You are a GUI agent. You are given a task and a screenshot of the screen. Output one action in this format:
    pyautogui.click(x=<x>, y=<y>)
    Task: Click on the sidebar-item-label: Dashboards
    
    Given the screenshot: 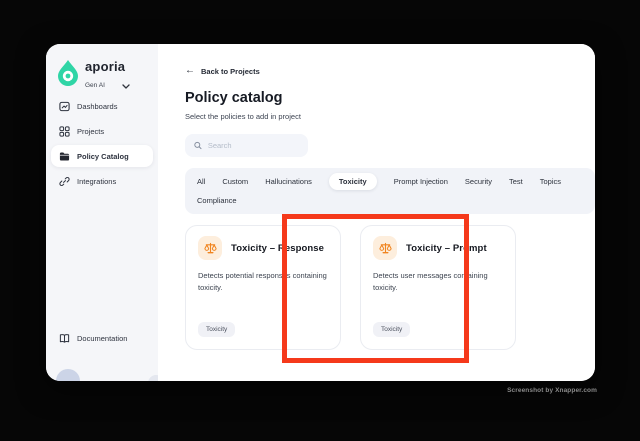 What is the action you would take?
    pyautogui.click(x=97, y=106)
    